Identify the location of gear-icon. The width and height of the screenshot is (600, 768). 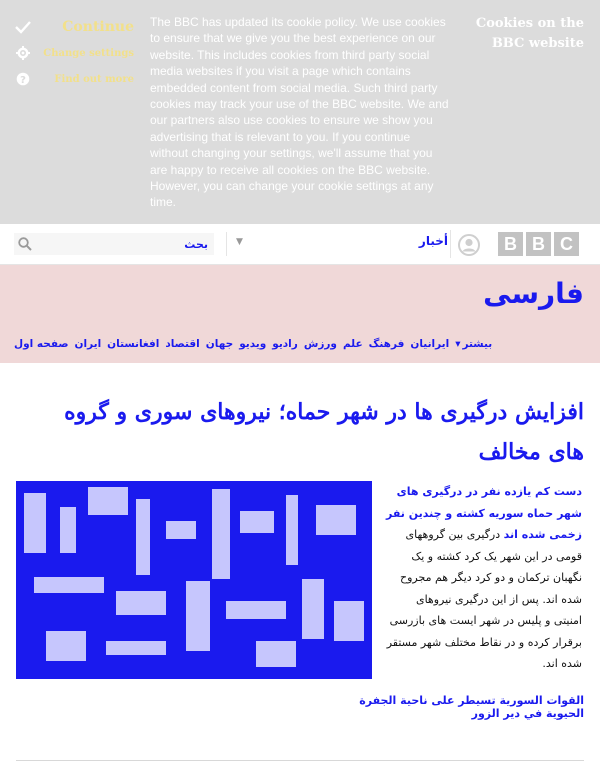
(23, 53).